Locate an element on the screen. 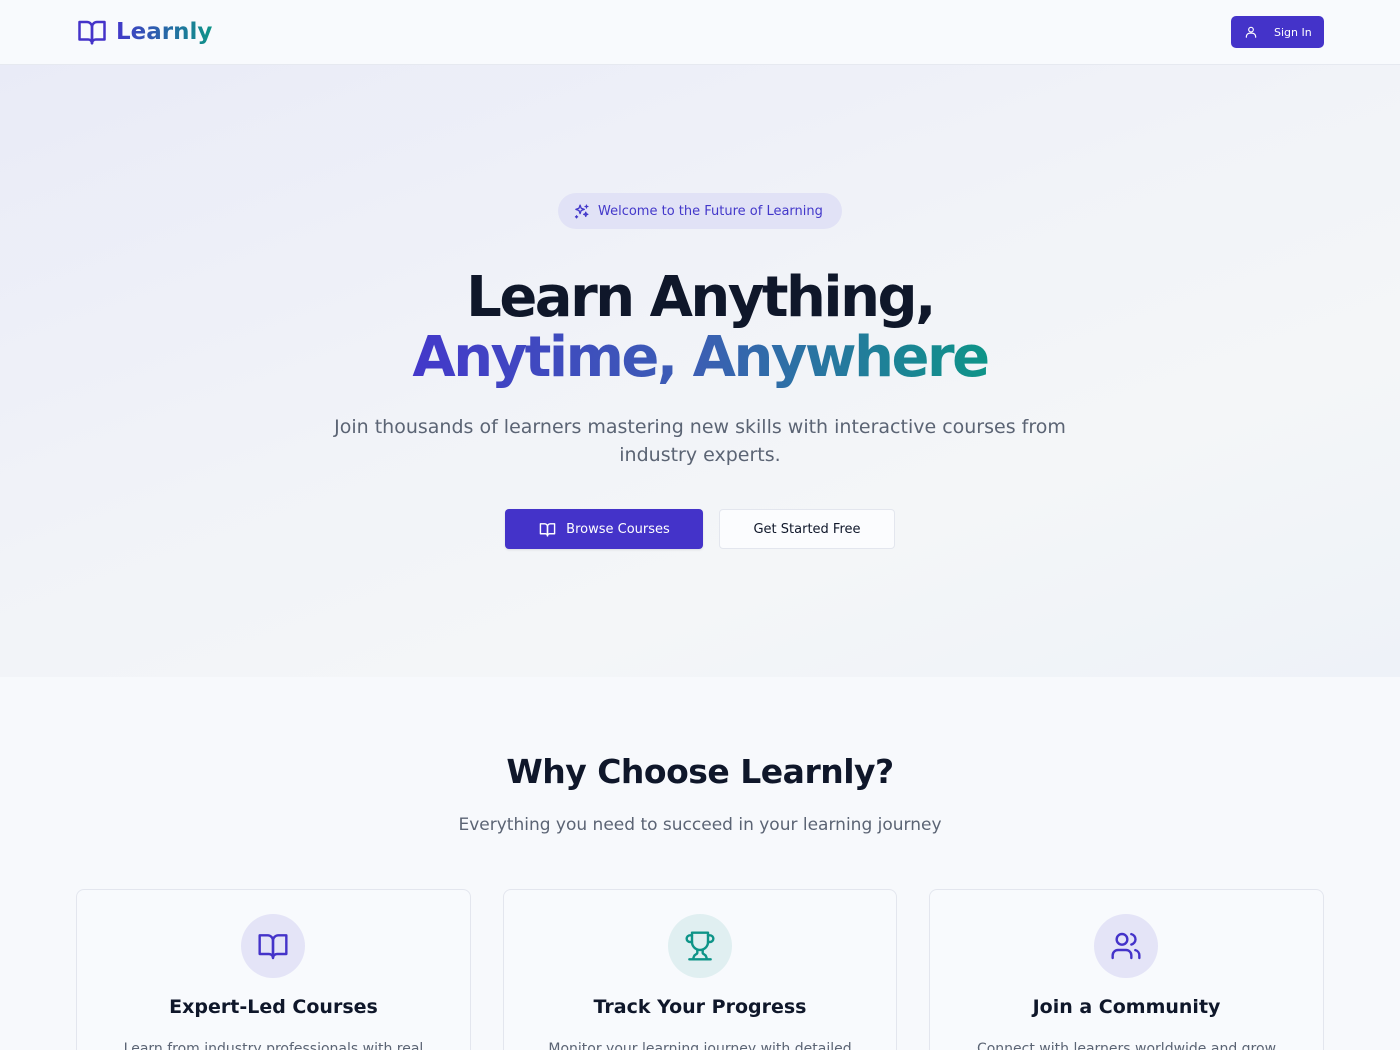 The height and width of the screenshot is (1050, 1400). get-started-label: Get Started Free is located at coordinates (807, 529).